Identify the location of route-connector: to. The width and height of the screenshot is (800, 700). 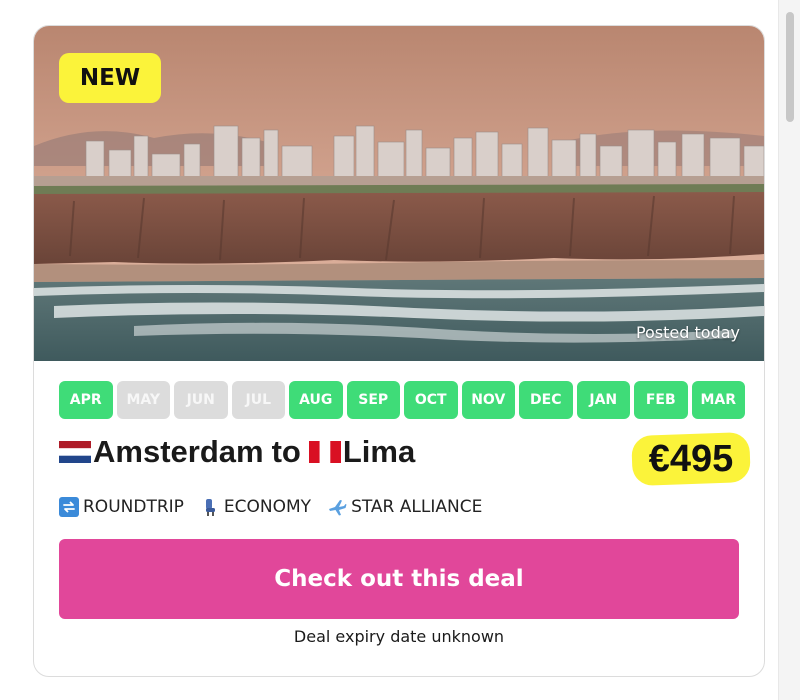
(286, 451).